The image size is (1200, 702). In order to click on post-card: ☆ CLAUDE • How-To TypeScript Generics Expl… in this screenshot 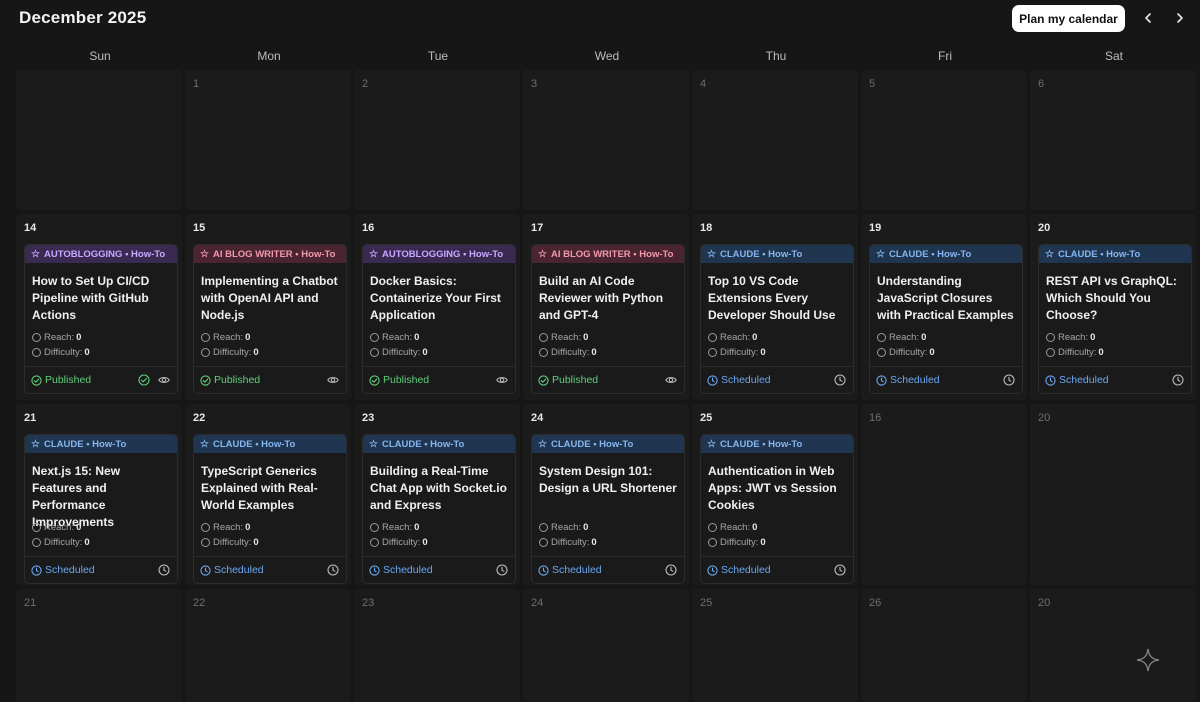, I will do `click(270, 509)`.